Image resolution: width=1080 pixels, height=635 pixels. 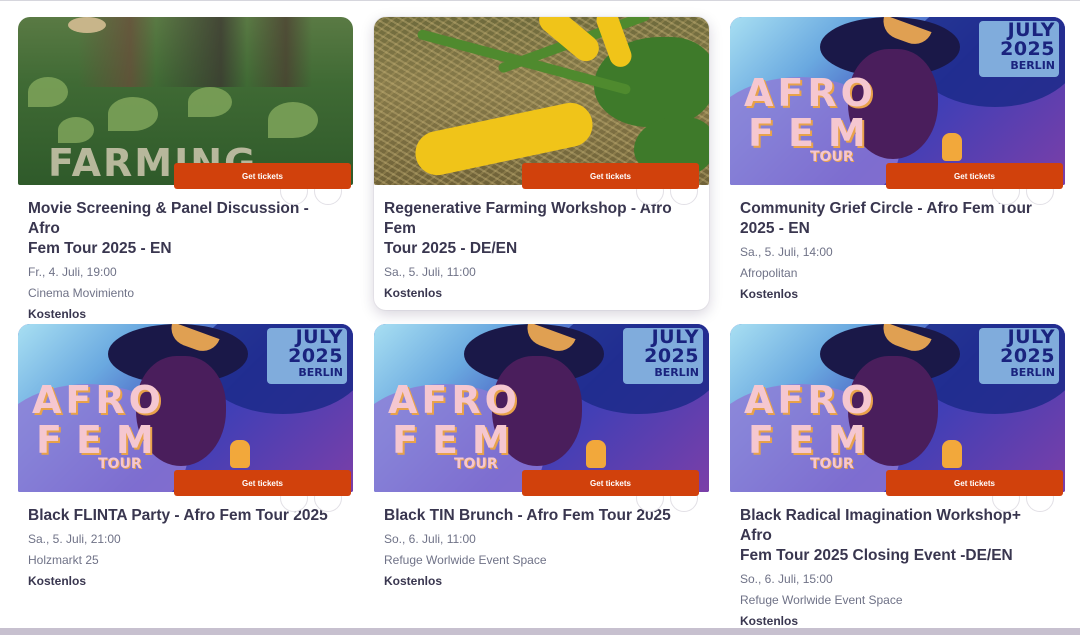 I want to click on event-image-wrapper: Get tickets, so click(x=541, y=111).